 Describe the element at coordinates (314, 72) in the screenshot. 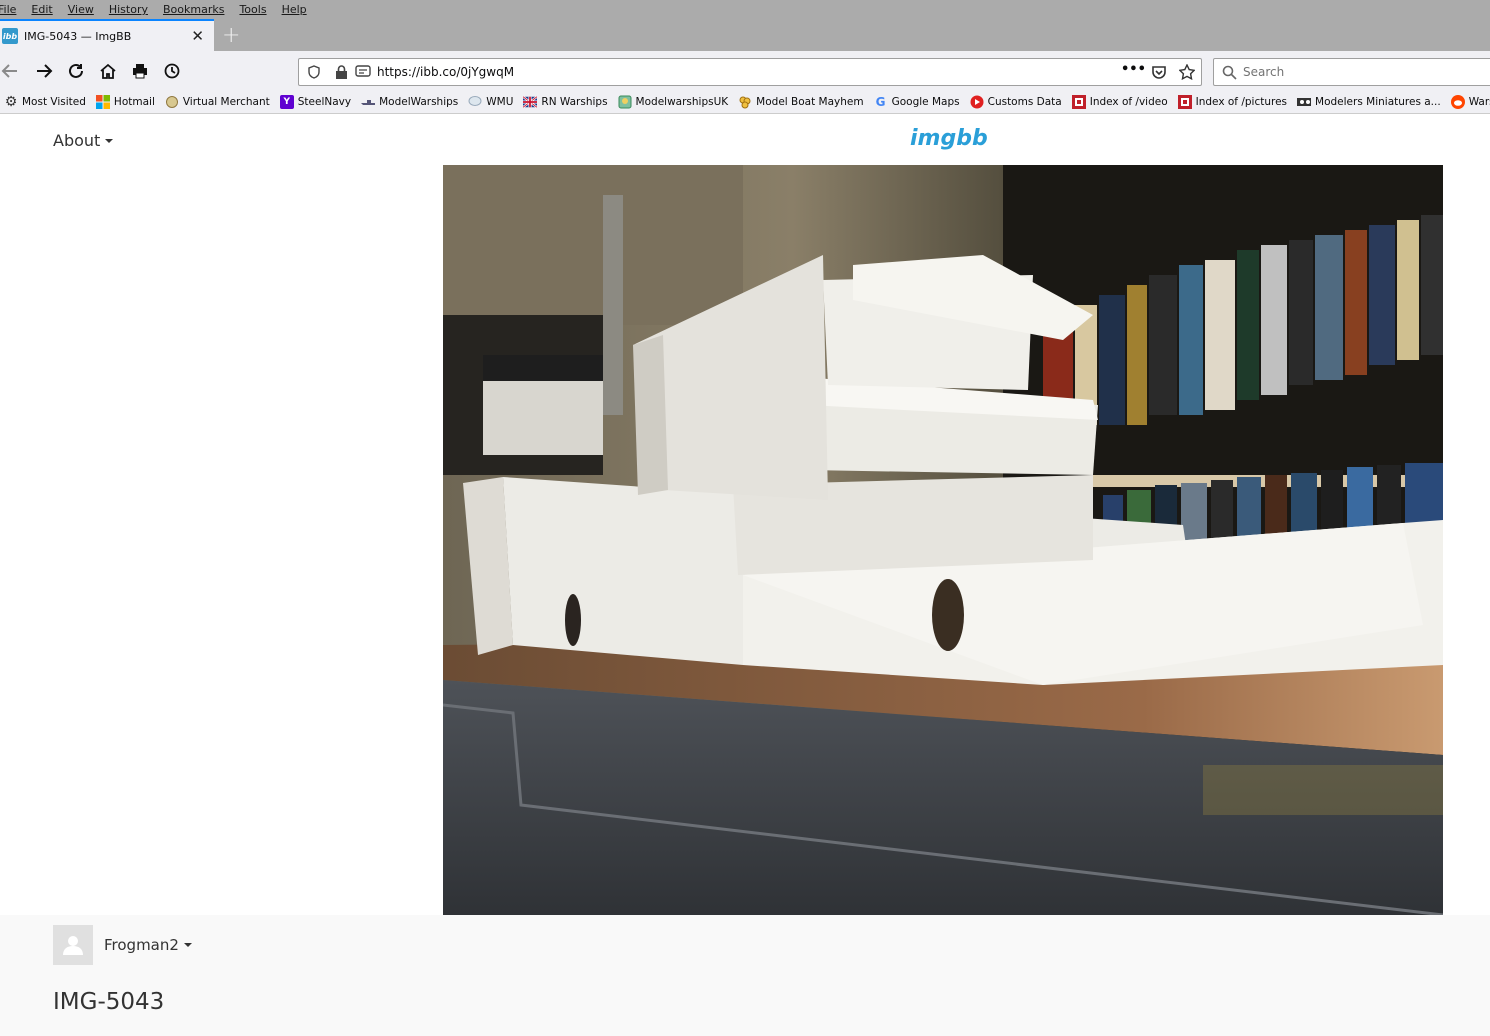

I see `shield-icon` at that location.